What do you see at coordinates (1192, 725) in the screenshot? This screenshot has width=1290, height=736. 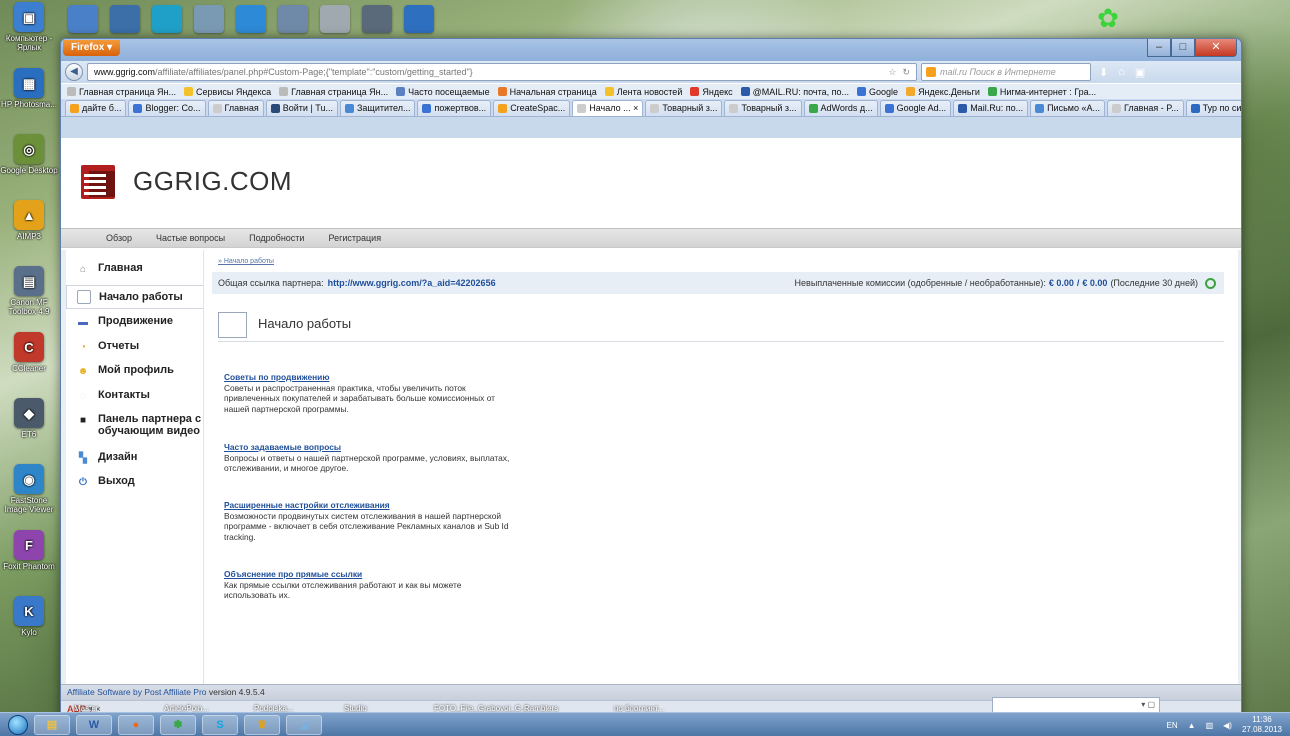 I see `tray-arrow-icon: ▲` at bounding box center [1192, 725].